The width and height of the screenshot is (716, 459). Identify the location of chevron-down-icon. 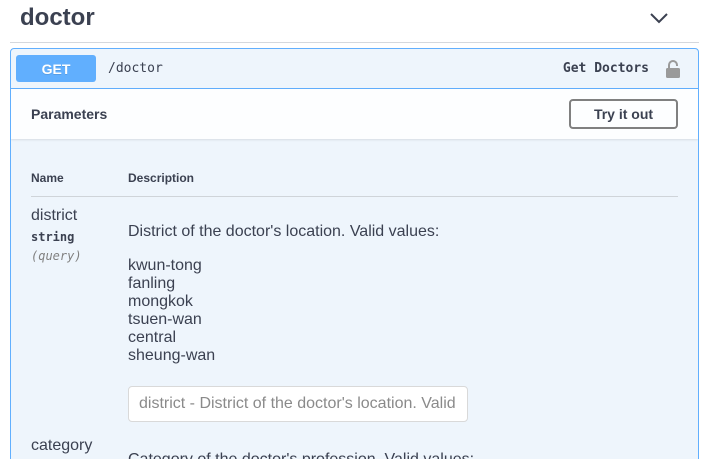
(659, 18).